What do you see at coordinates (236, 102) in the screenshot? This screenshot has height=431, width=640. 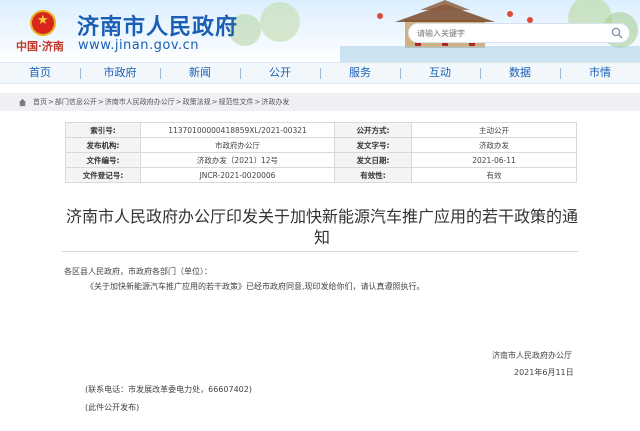 I see `breadcrumb-item: 规范性文件` at bounding box center [236, 102].